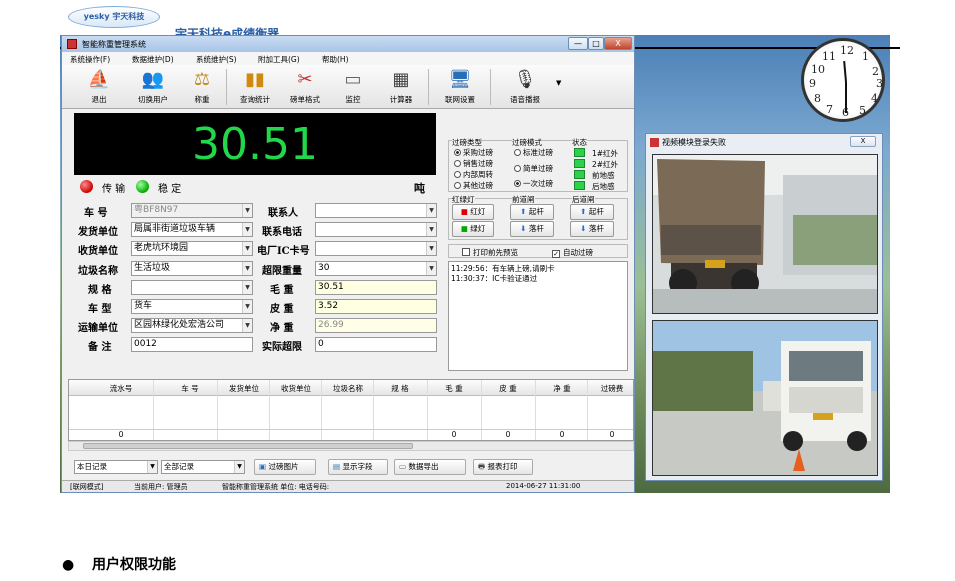 This screenshot has width=955, height=581. I want to click on print-preview-checkbox: 打印前先预览, so click(490, 252).